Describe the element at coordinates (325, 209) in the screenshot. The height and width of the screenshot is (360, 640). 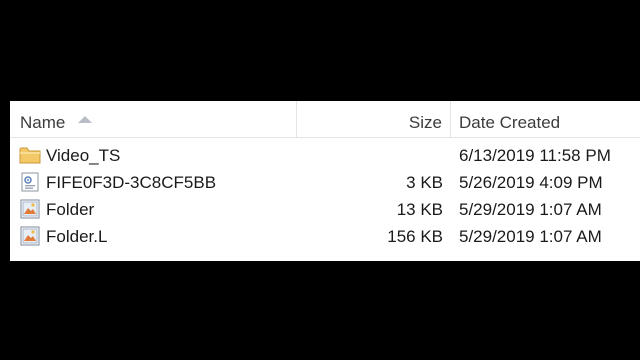
I see `file-row: Folder 13 KB 5/29/2019 1:07 AM` at that location.